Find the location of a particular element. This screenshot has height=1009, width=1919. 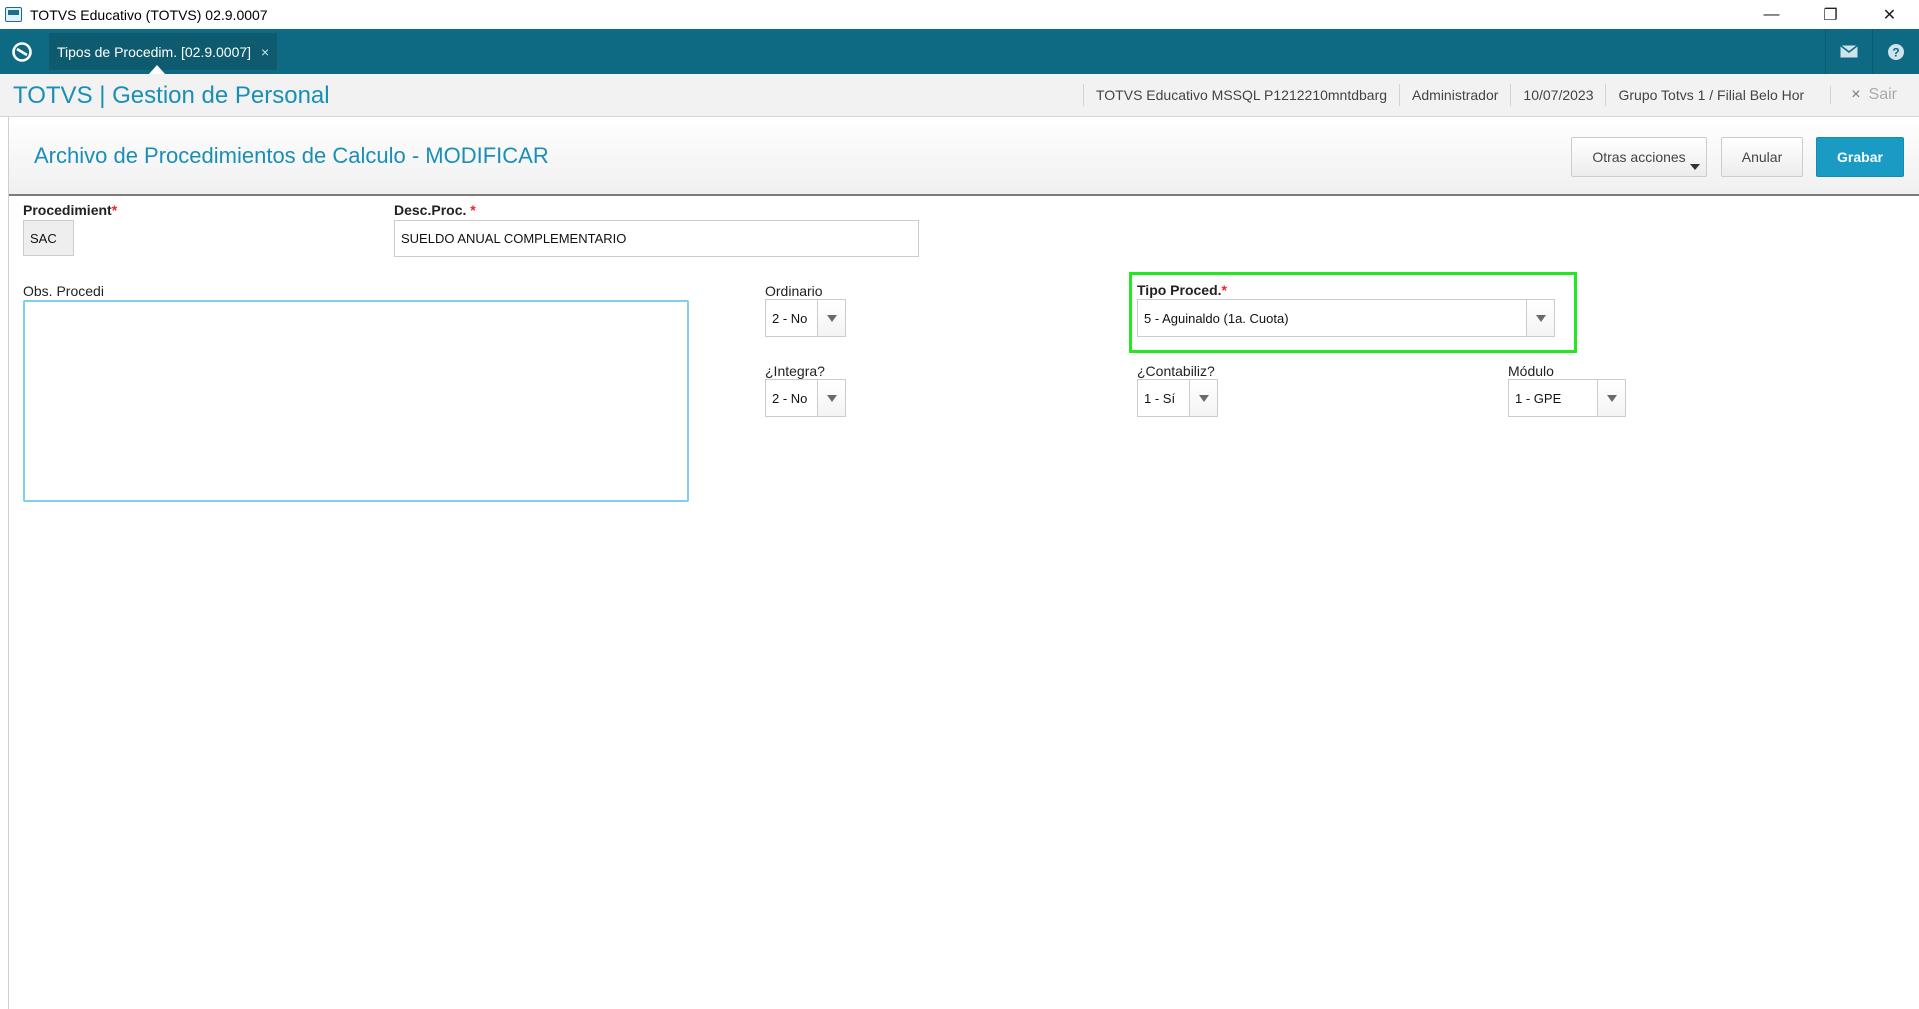

contabiliz-label: ¿Contabiliz? is located at coordinates (1176, 371).